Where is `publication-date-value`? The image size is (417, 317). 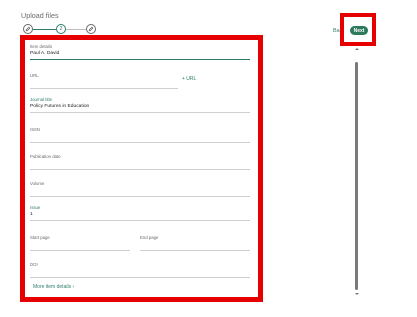 publication-date-value is located at coordinates (140, 163).